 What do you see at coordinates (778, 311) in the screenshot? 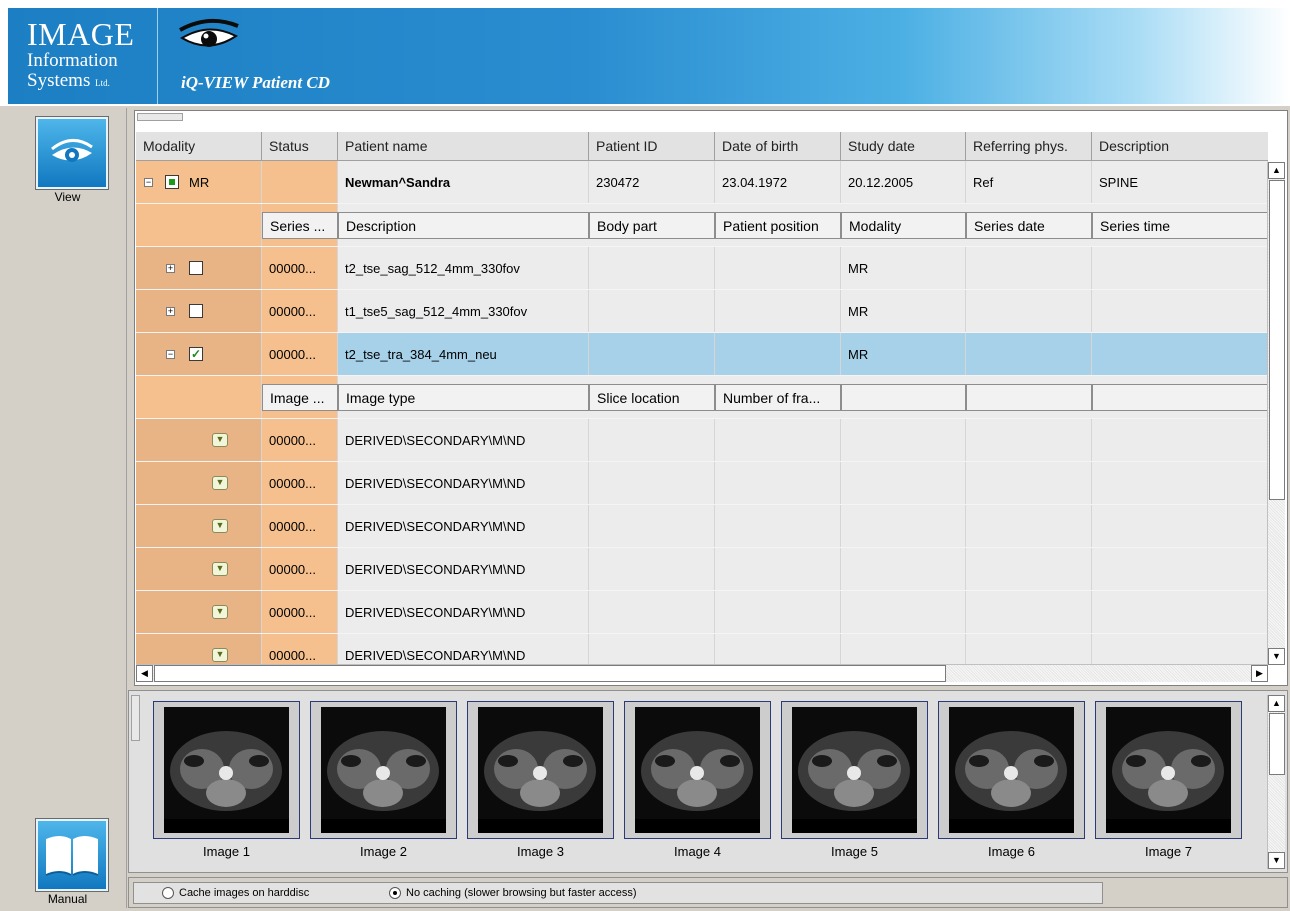
I see `series-position` at bounding box center [778, 311].